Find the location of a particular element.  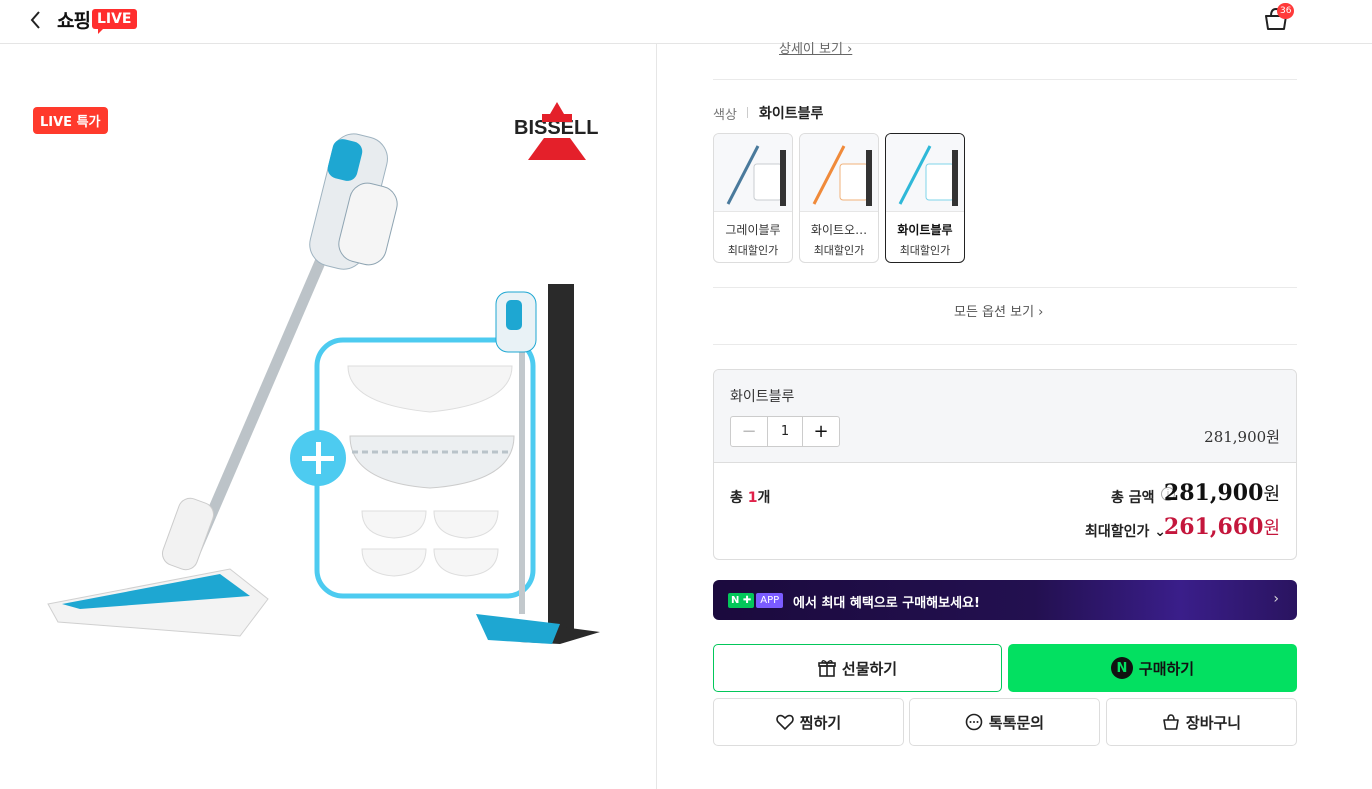

quantity-increase-button: + is located at coordinates (821, 431).